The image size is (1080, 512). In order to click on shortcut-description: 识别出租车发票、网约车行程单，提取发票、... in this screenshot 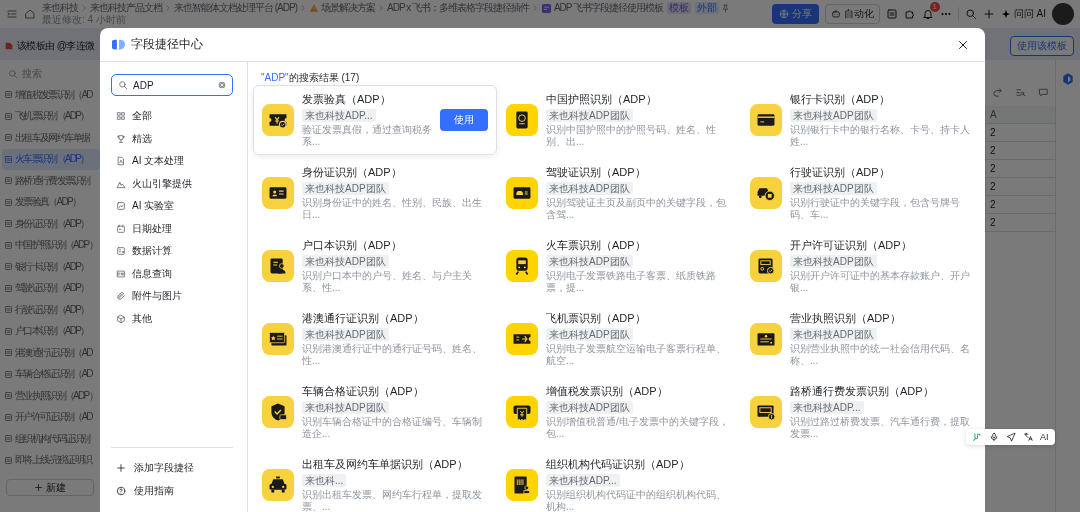, I will do `click(392, 500)`.